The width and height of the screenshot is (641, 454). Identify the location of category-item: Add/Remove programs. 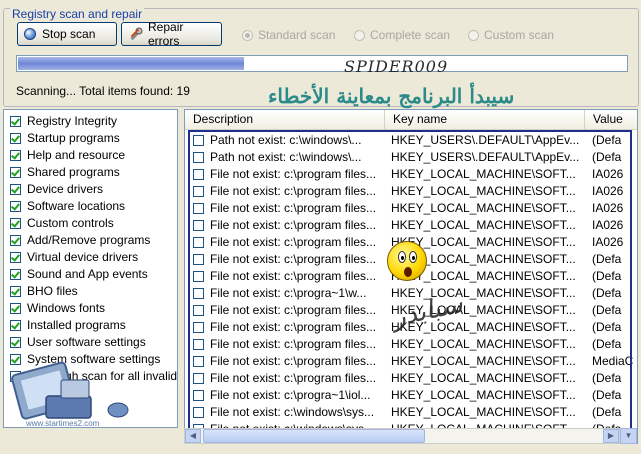
(80, 240).